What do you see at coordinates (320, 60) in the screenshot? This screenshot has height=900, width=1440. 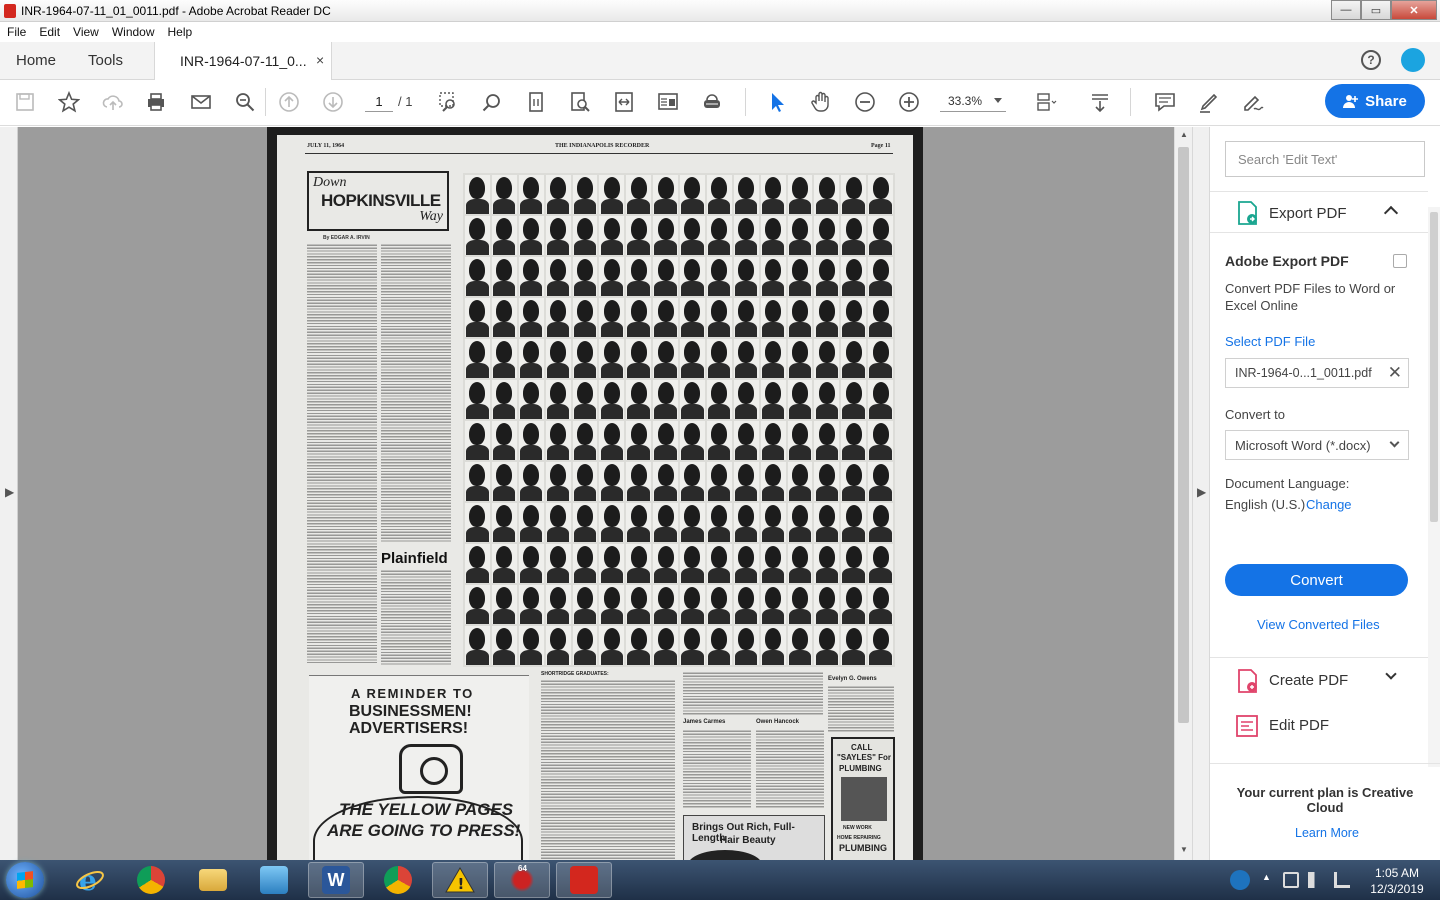 I see `tab-close-icon: ×` at bounding box center [320, 60].